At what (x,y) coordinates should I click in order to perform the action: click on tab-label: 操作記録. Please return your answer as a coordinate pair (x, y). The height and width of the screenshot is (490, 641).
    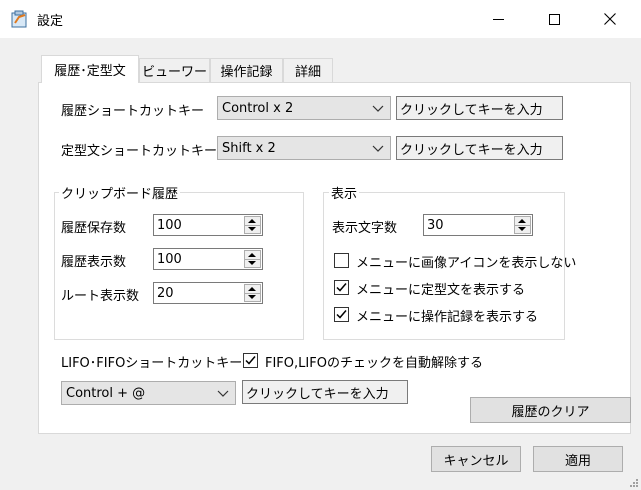
    Looking at the image, I should click on (246, 72).